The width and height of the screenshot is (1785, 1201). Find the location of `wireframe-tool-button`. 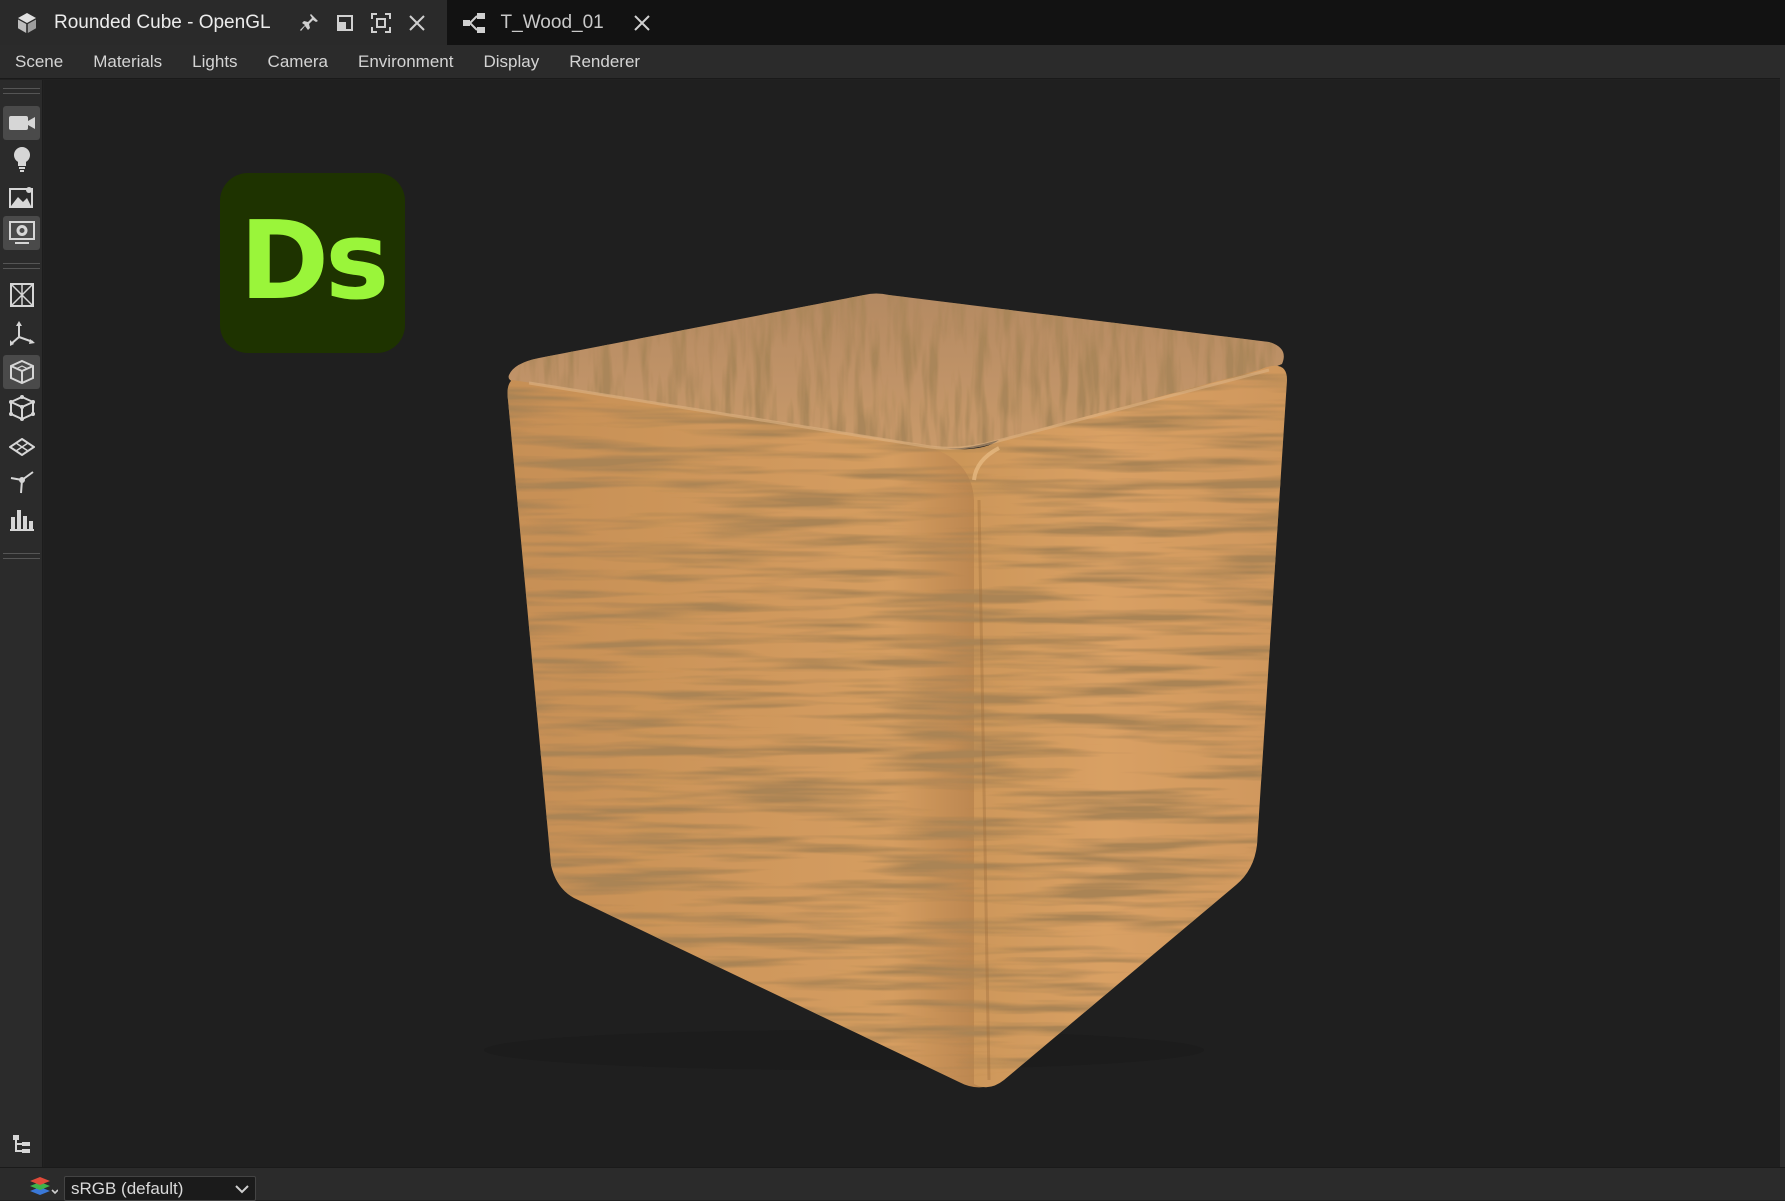

wireframe-tool-button is located at coordinates (21, 295).